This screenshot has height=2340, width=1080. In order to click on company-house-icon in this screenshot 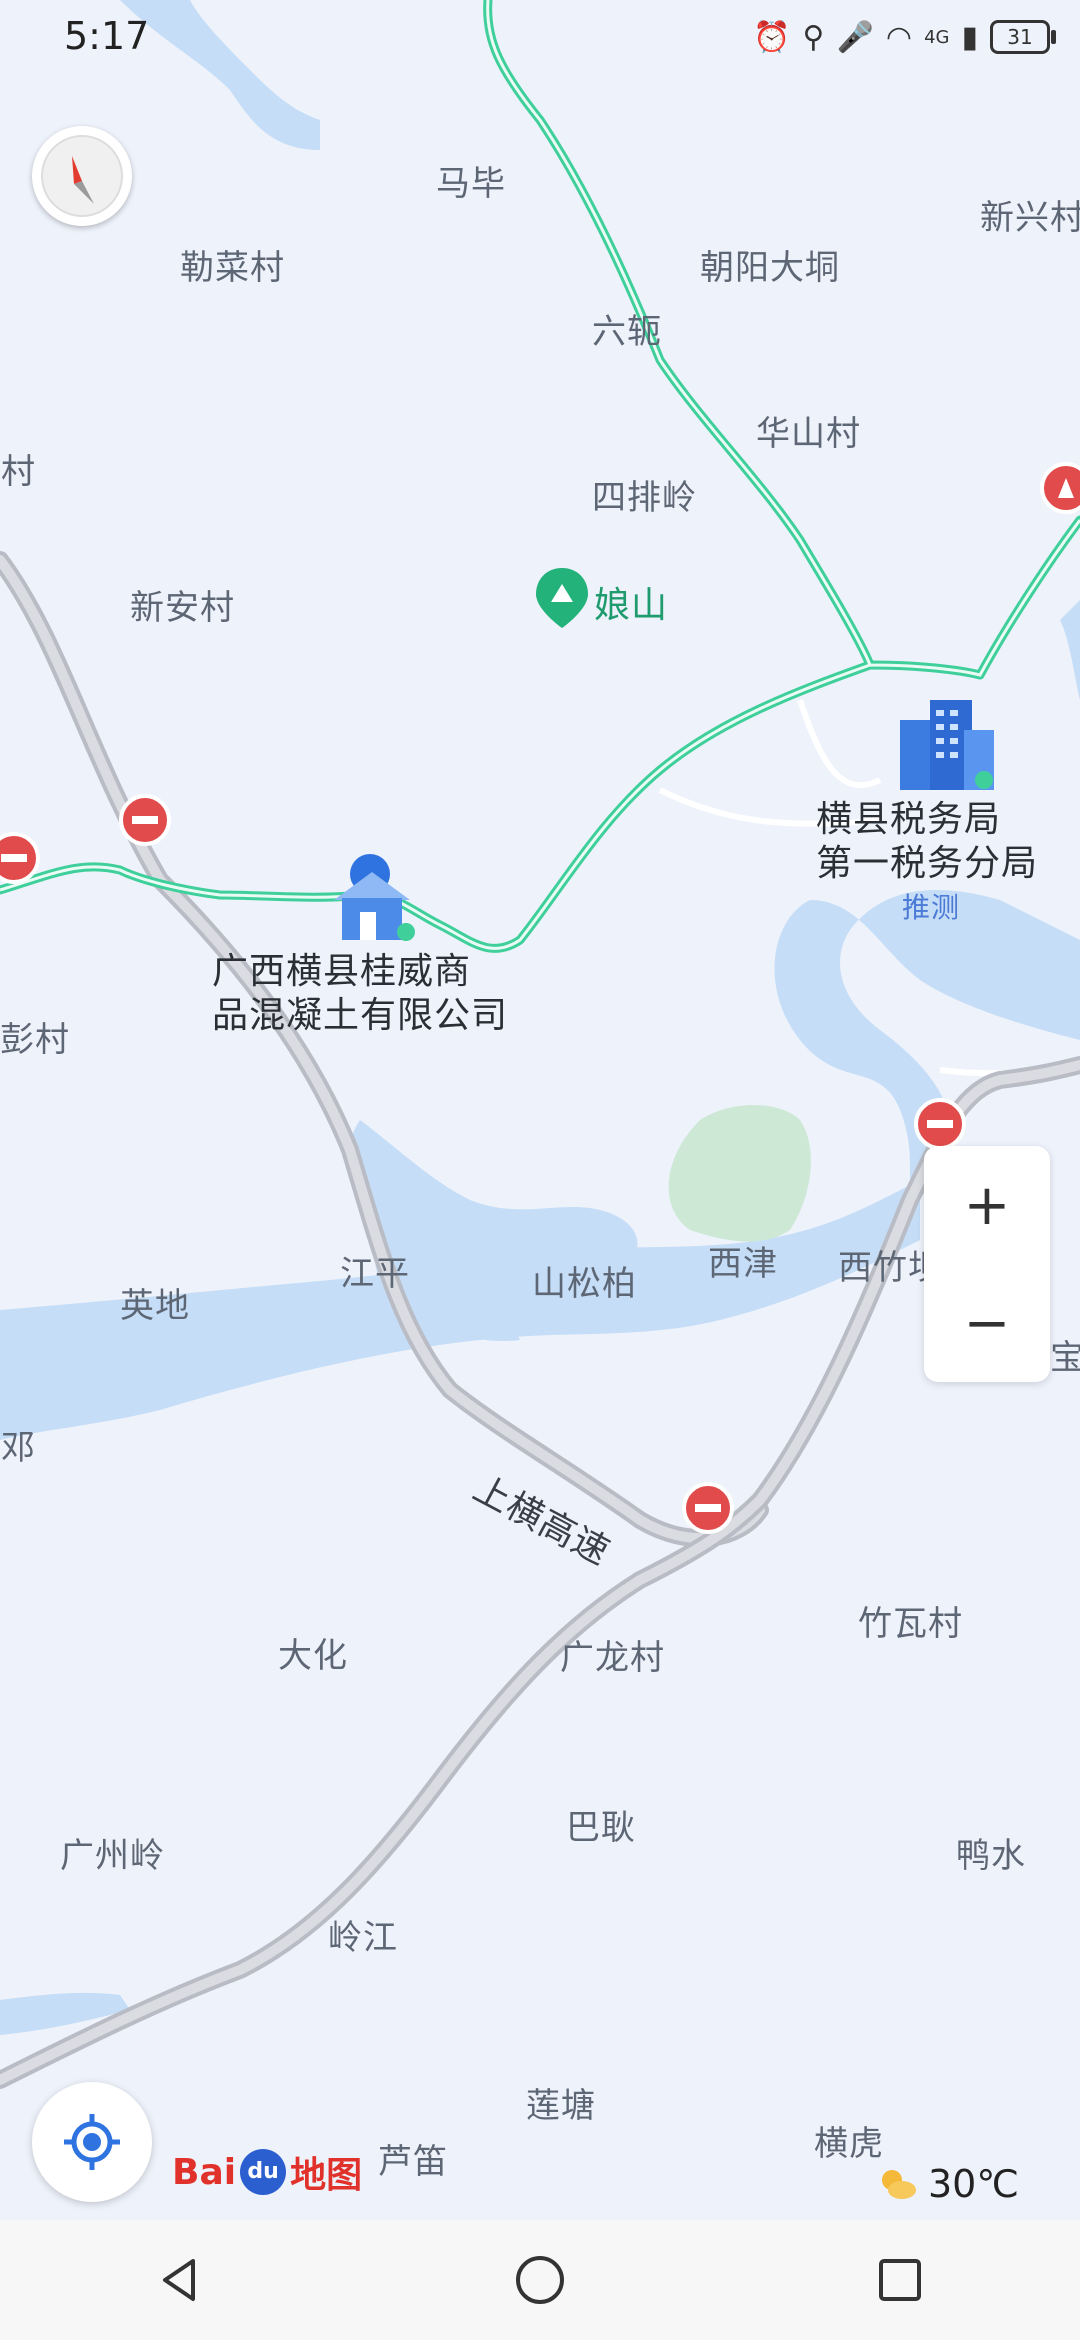, I will do `click(374, 897)`.